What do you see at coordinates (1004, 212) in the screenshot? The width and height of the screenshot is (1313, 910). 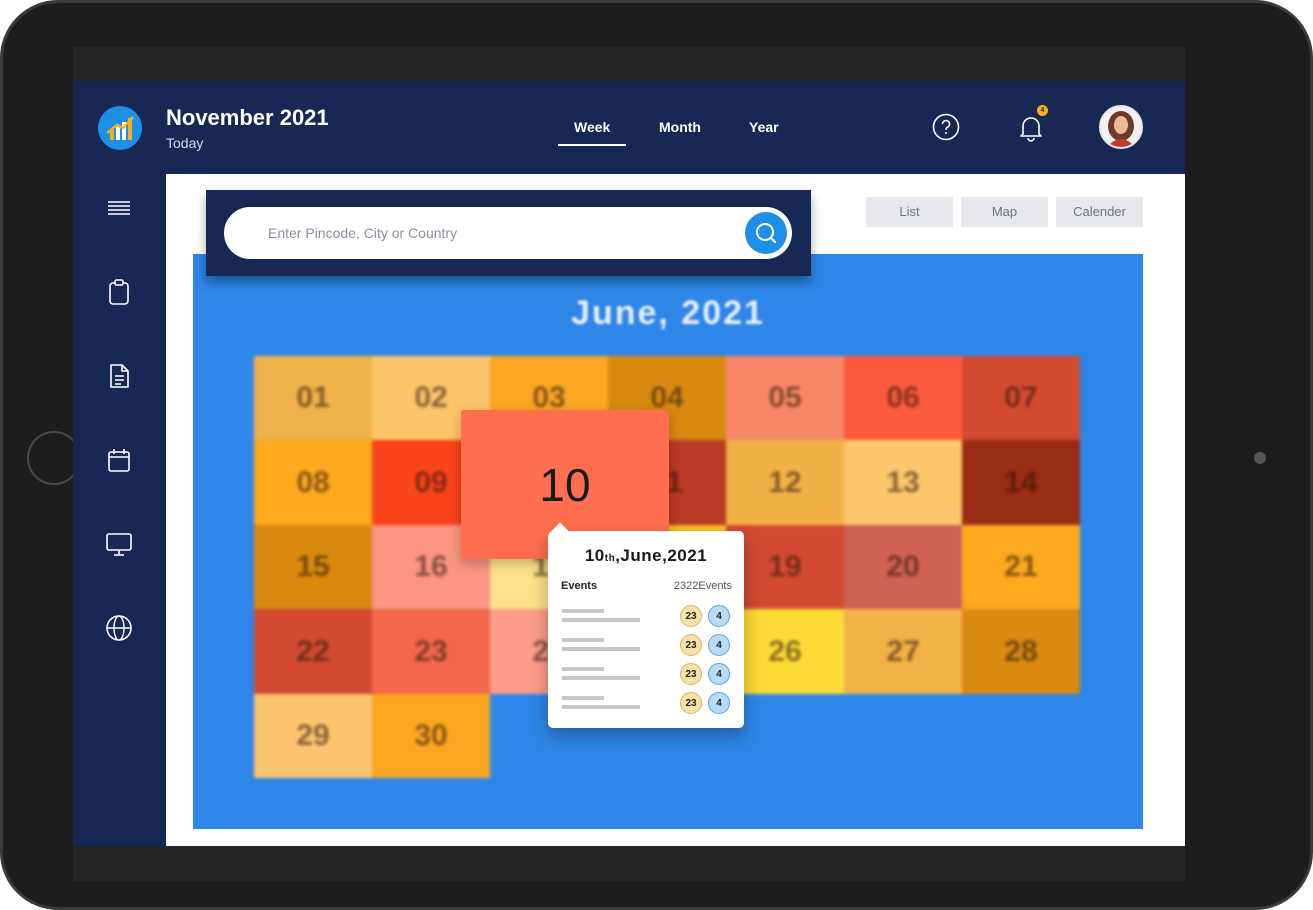 I see `map-view-button: Map` at bounding box center [1004, 212].